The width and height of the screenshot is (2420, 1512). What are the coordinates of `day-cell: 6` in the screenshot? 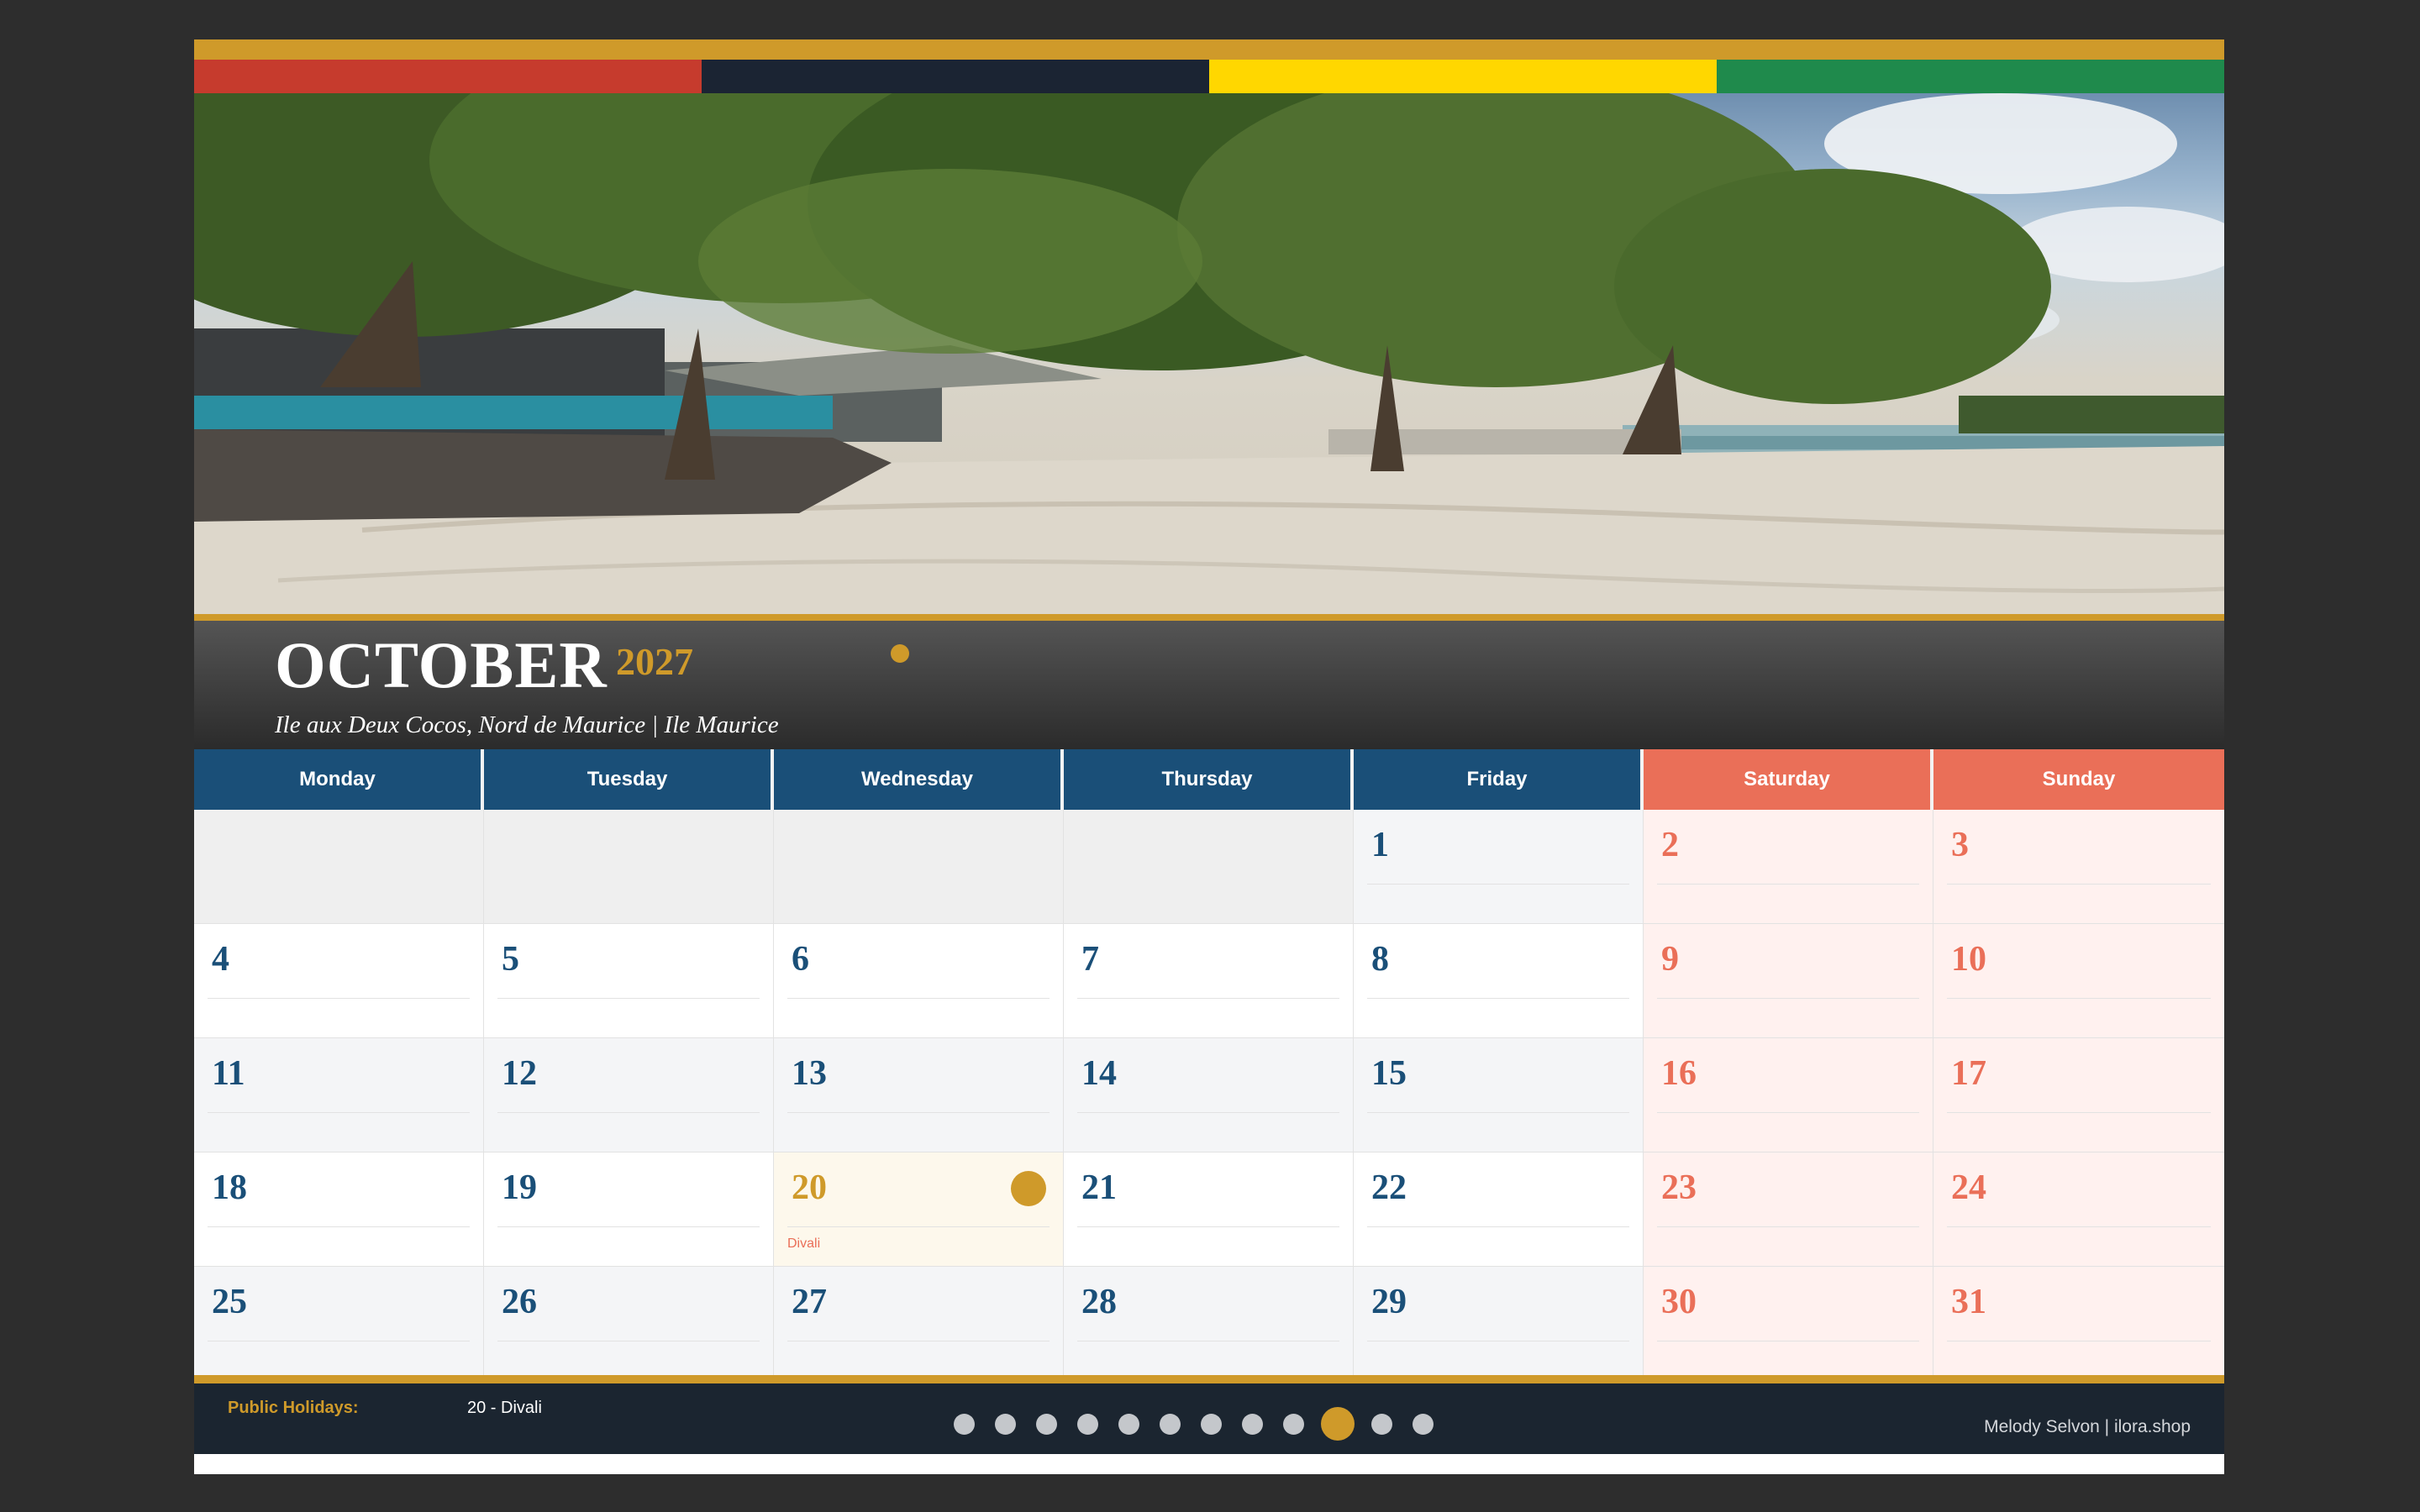 It's located at (919, 981).